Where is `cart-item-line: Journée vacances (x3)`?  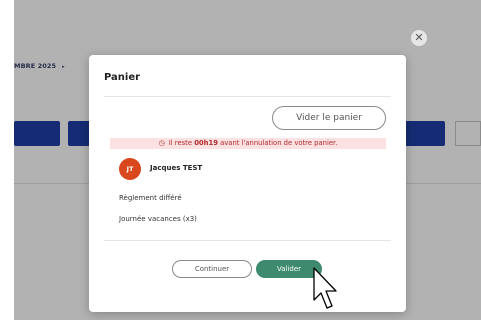
cart-item-line: Journée vacances (x3) is located at coordinates (158, 219).